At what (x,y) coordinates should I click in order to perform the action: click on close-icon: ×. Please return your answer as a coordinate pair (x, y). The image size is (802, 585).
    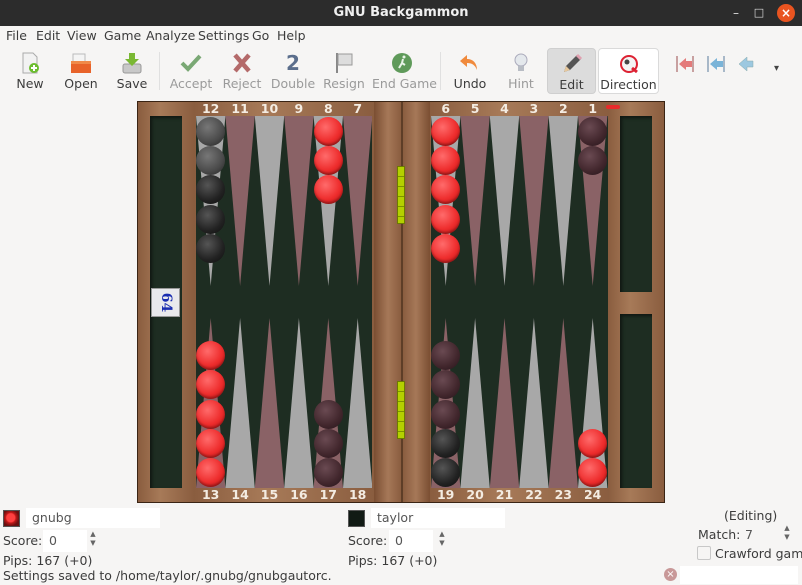
    Looking at the image, I should click on (786, 13).